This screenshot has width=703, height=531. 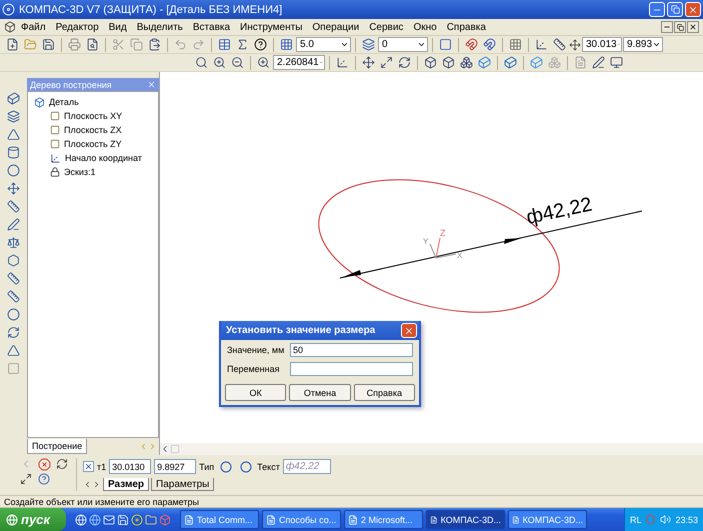 I want to click on zoom-in-button, so click(x=219, y=62).